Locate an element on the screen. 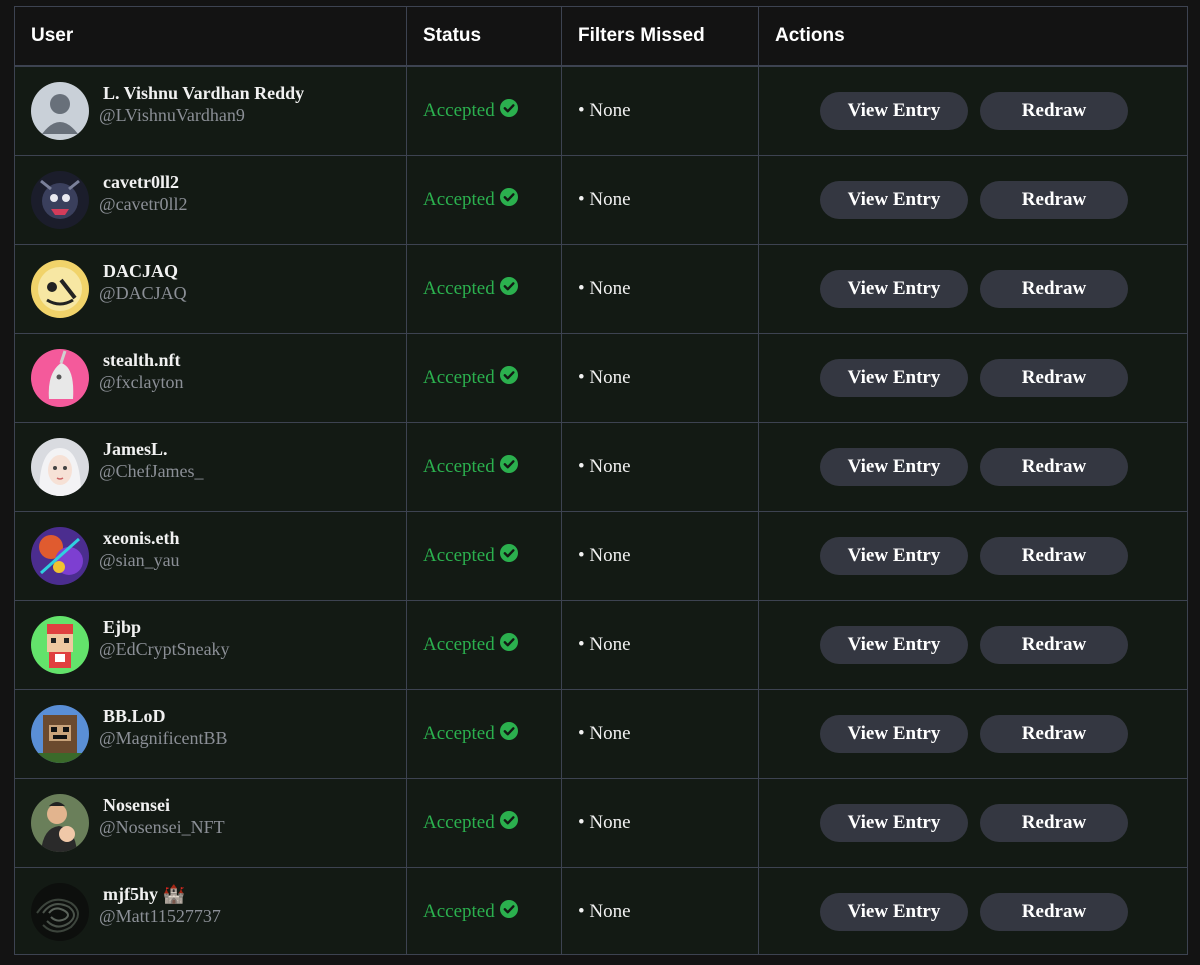  user-info: Nosensei @Nosensei_NFT is located at coordinates (162, 816).